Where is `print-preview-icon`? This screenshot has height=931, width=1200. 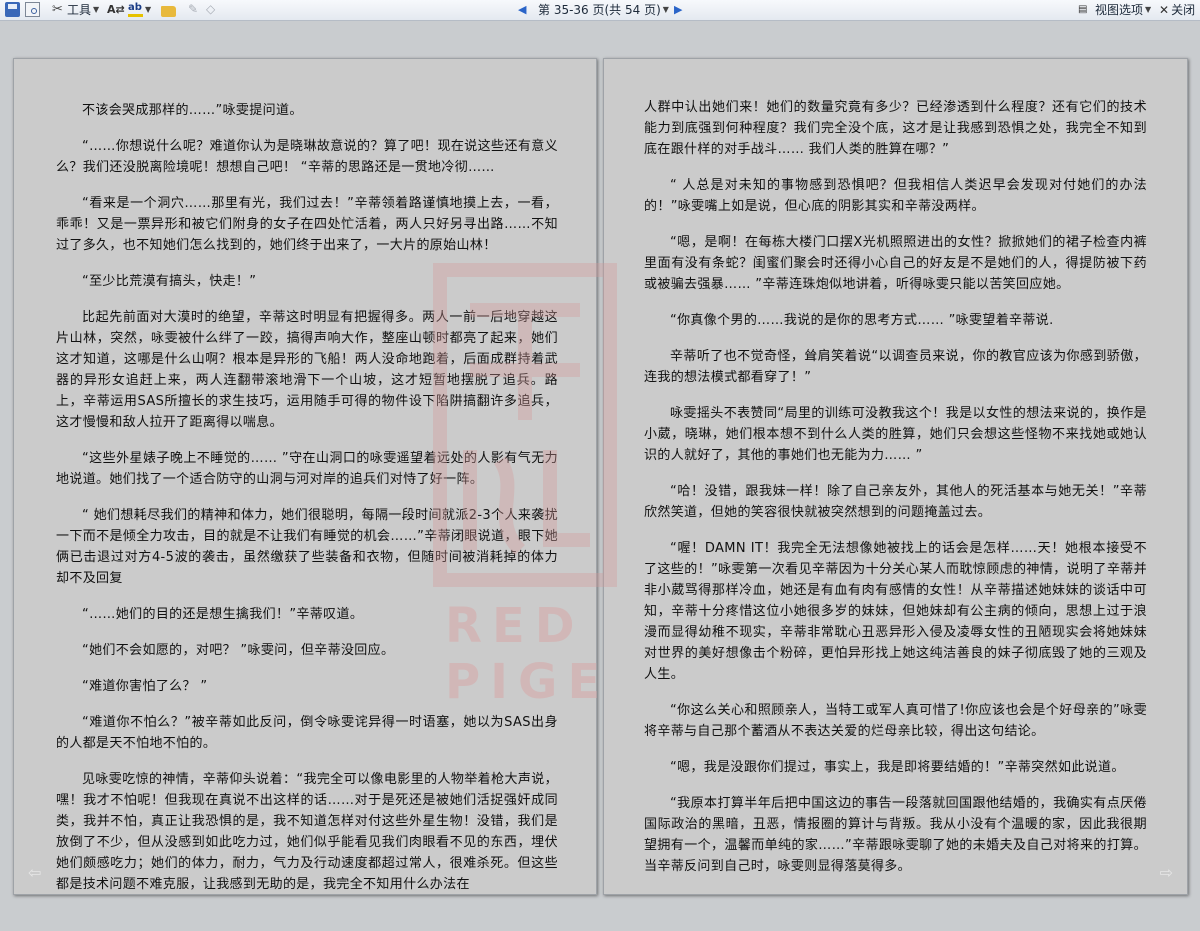
print-preview-icon is located at coordinates (32, 9).